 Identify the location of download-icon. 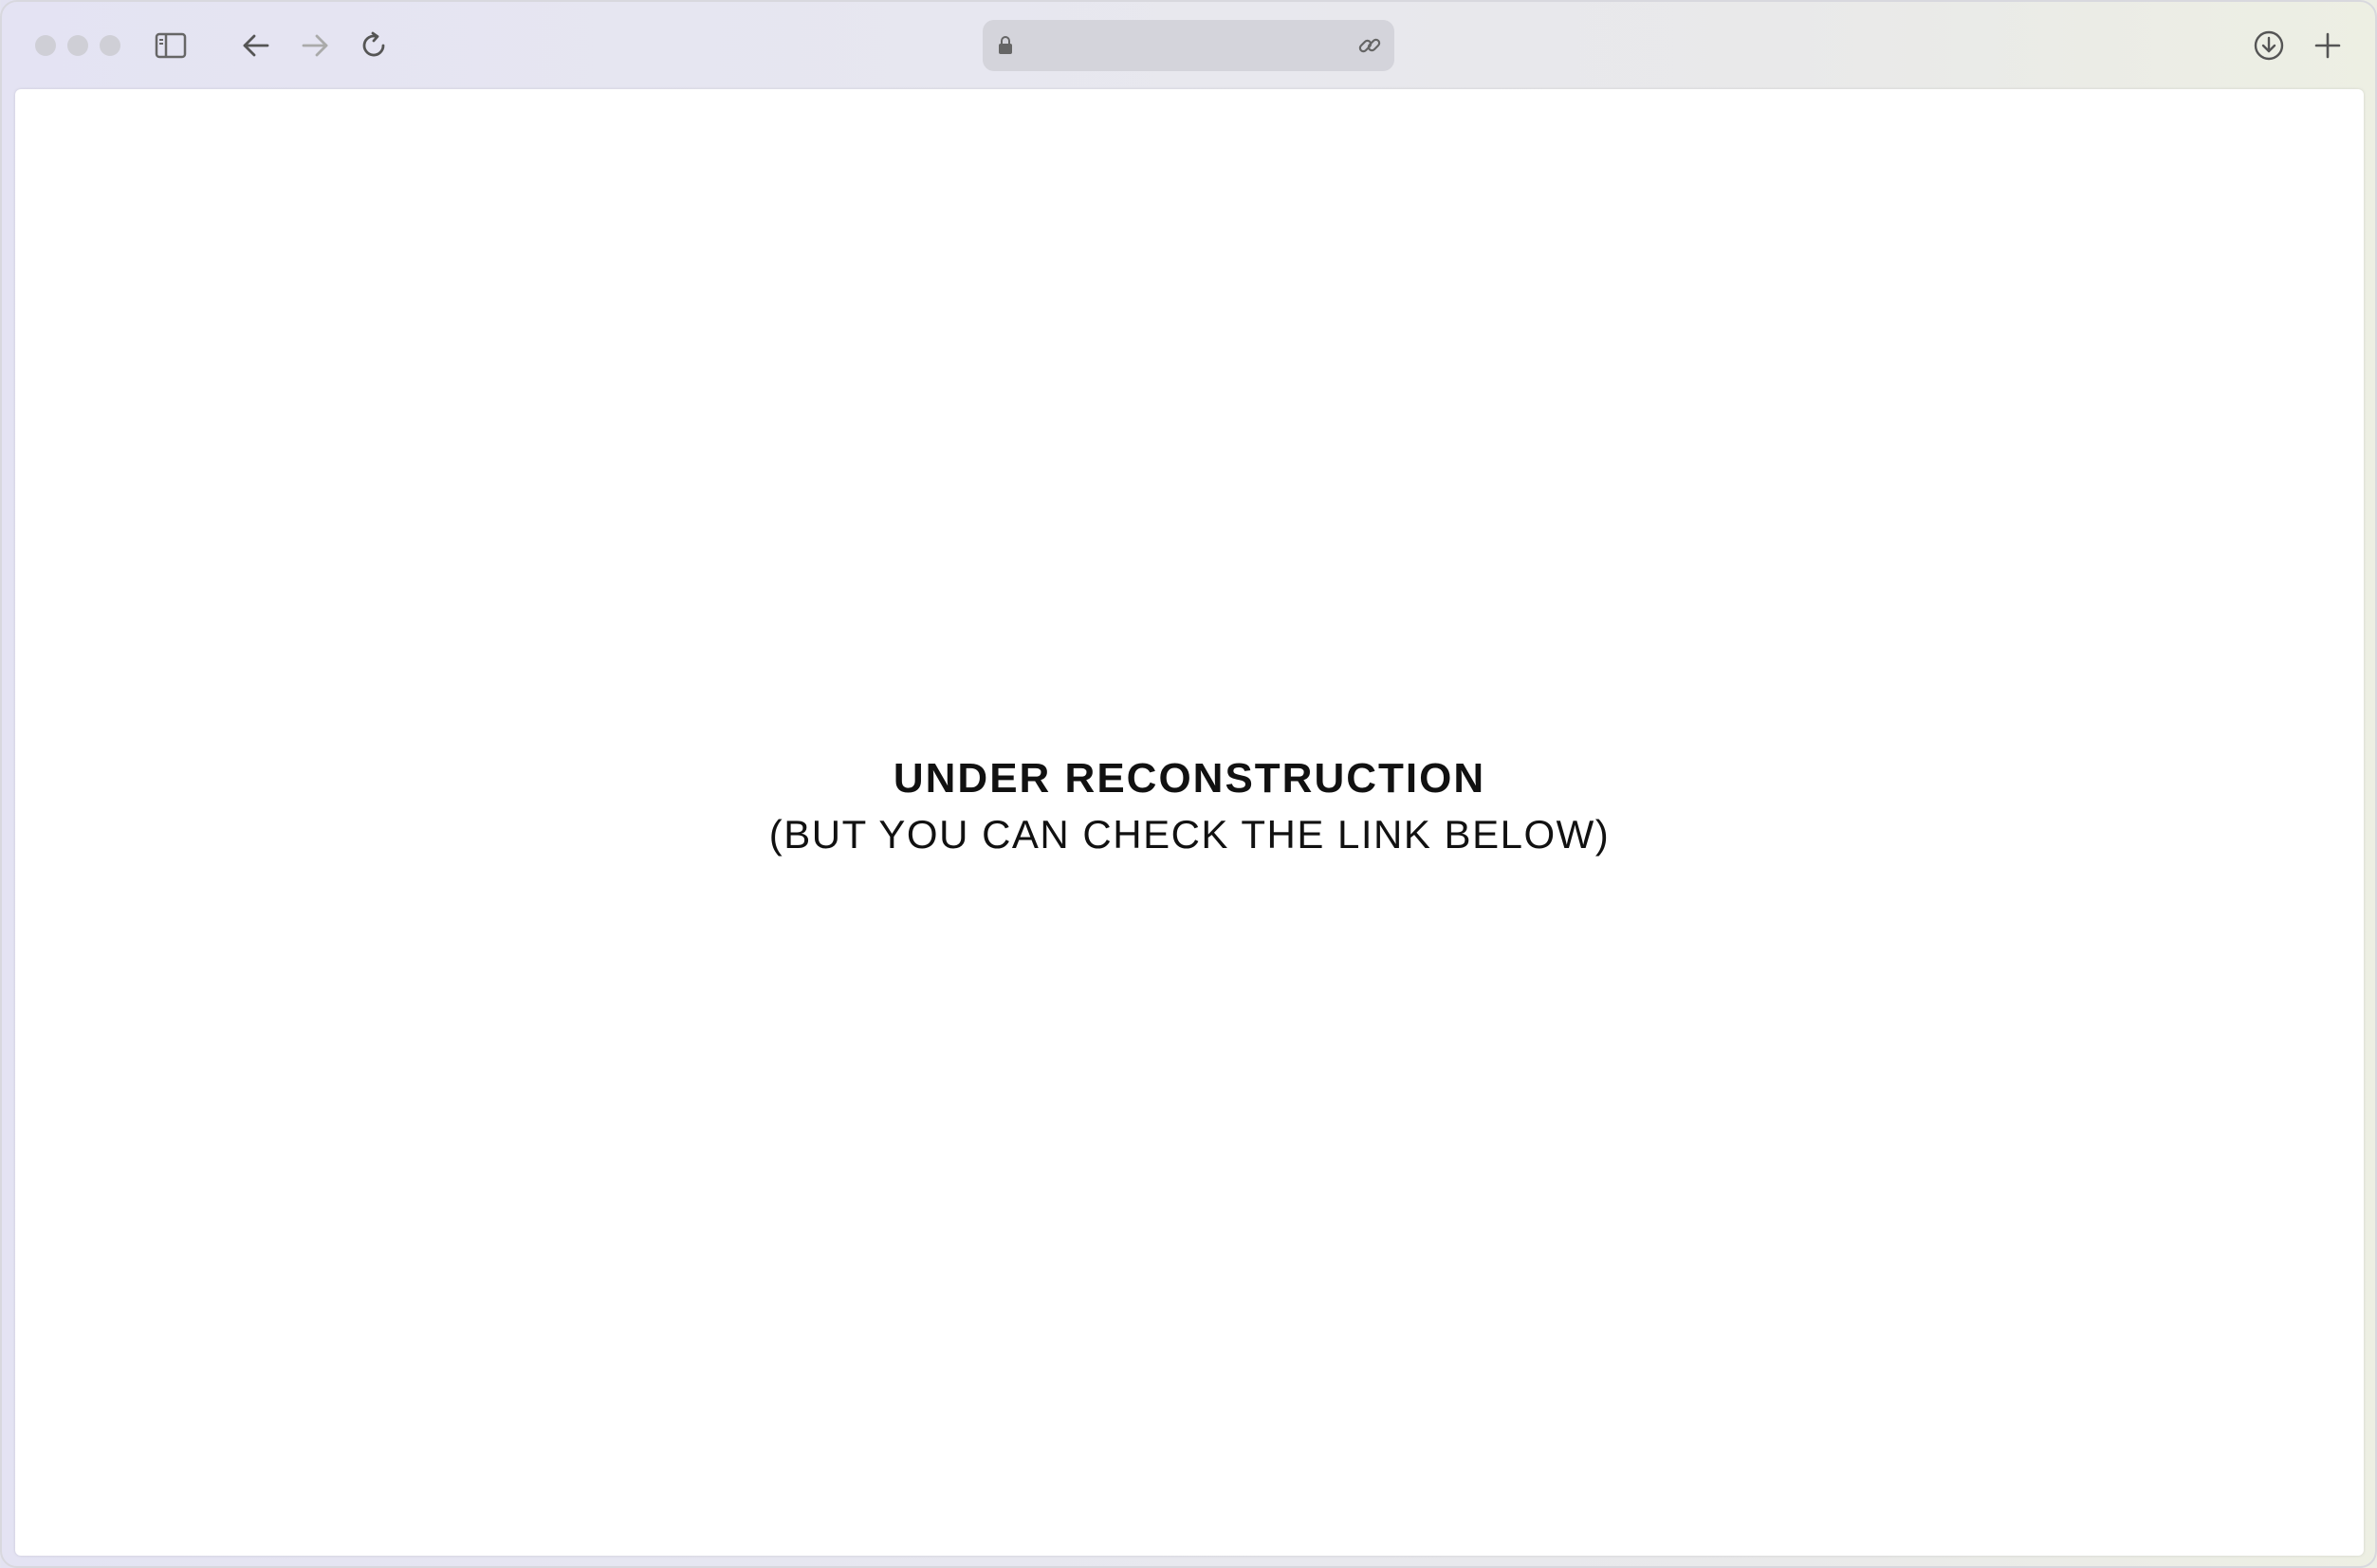
(2269, 46).